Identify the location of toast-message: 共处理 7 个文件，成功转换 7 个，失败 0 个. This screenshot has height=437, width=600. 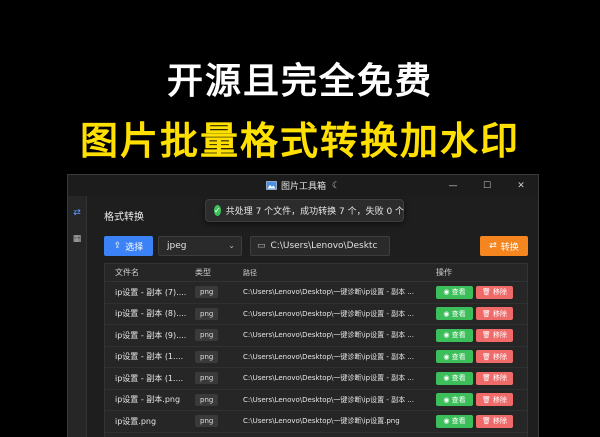
(315, 212).